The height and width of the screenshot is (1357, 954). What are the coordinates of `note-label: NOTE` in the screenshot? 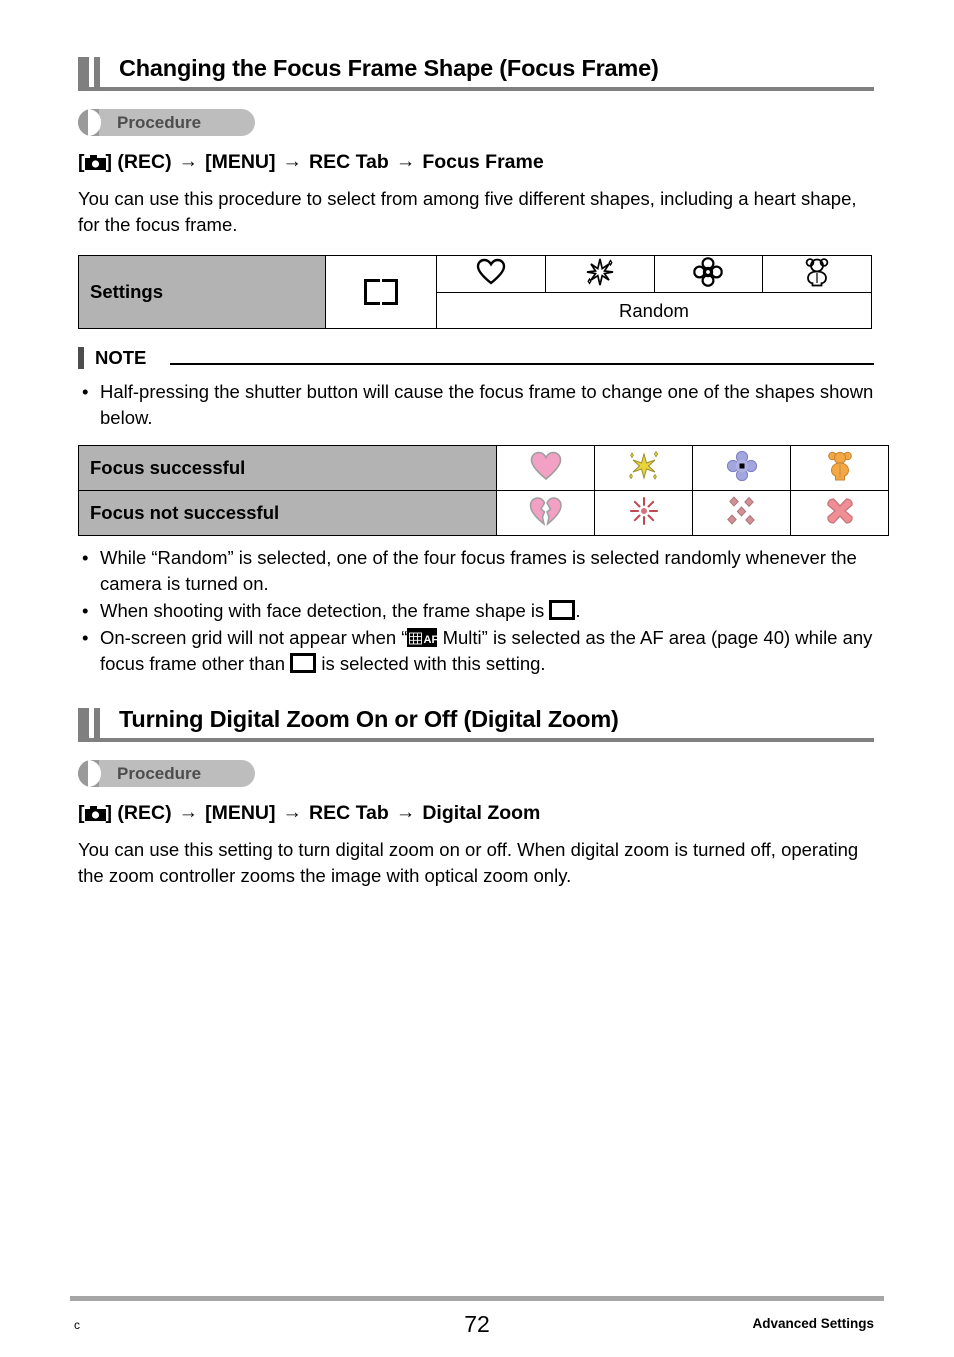 It's located at (121, 357).